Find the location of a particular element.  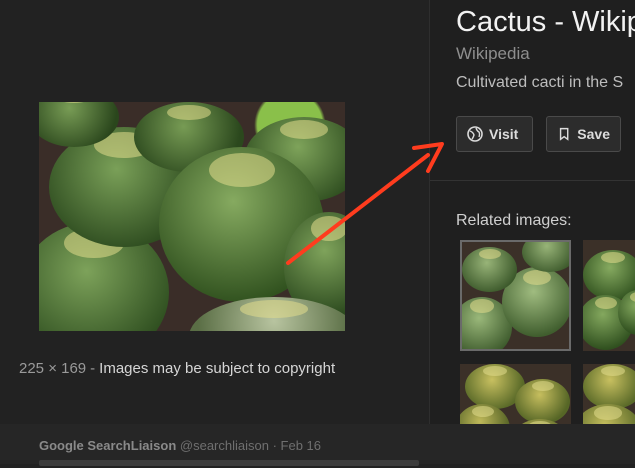

bookmark-icon is located at coordinates (564, 134).